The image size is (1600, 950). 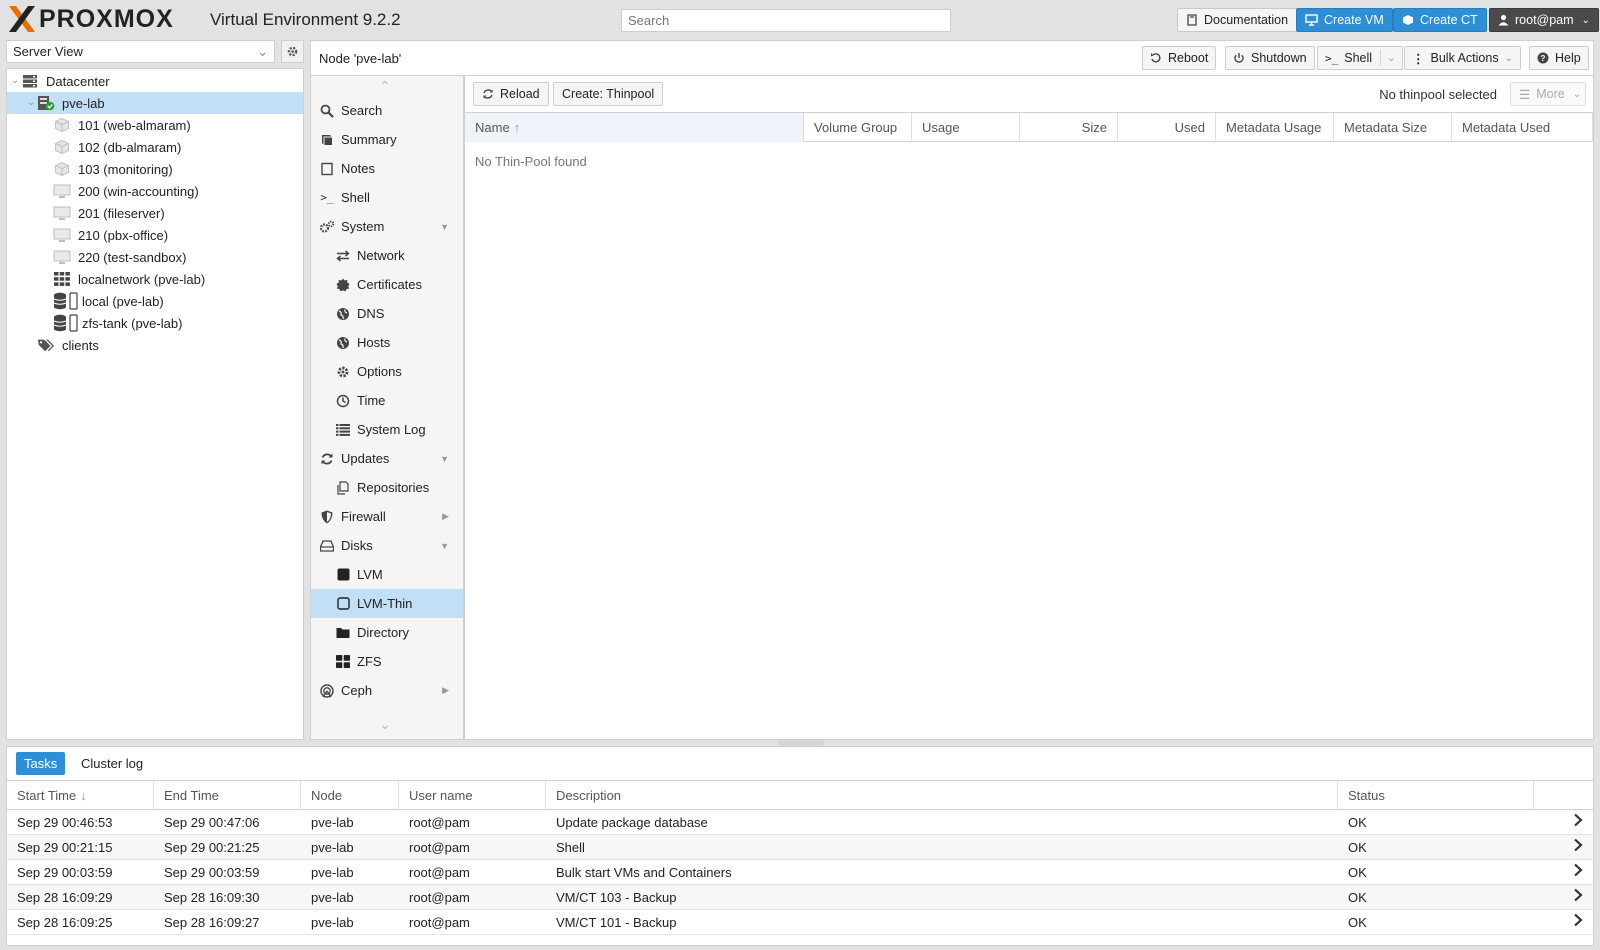 I want to click on nav-item-hosts: Hosts, so click(x=387, y=342).